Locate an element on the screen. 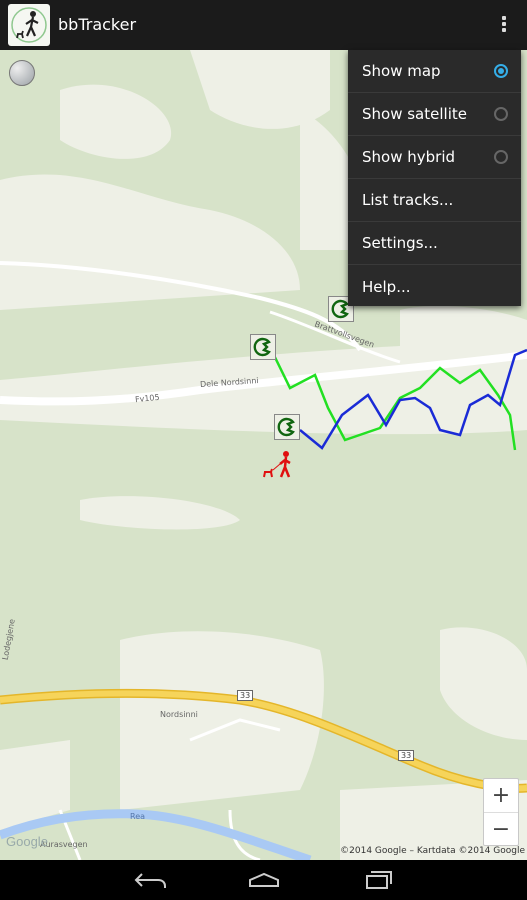 The width and height of the screenshot is (527, 900). compass-icon is located at coordinates (22, 73).